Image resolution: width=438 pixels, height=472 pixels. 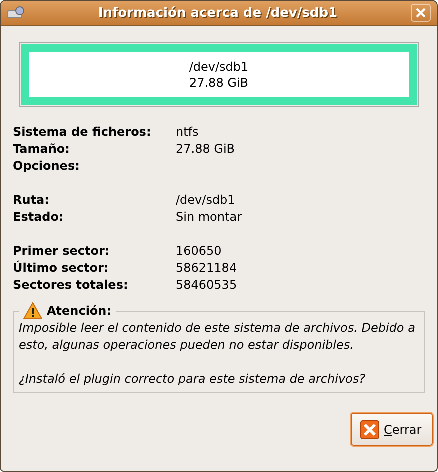 What do you see at coordinates (39, 217) in the screenshot?
I see `field-label: Estado:` at bounding box center [39, 217].